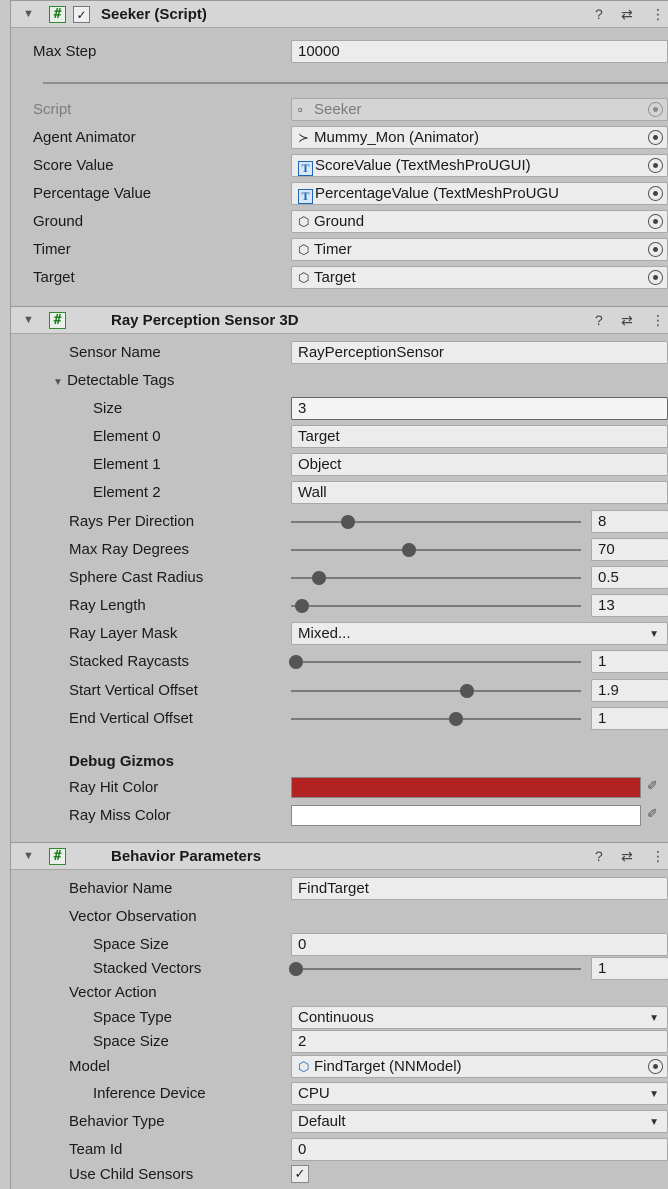  What do you see at coordinates (129, 549) in the screenshot?
I see `field-label: Max Ray Degrees` at bounding box center [129, 549].